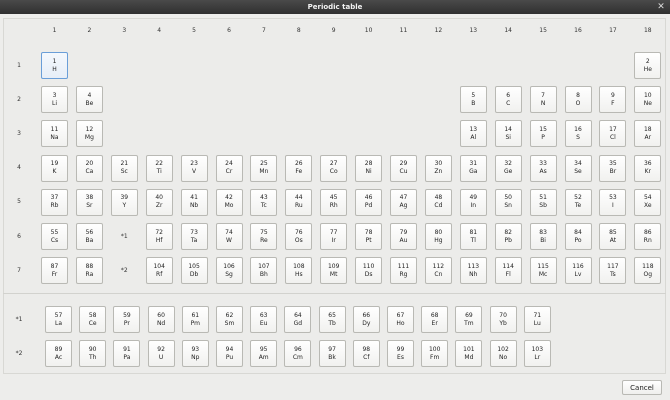  What do you see at coordinates (543, 202) in the screenshot?
I see `element-cell-sb: 51 Sb` at bounding box center [543, 202].